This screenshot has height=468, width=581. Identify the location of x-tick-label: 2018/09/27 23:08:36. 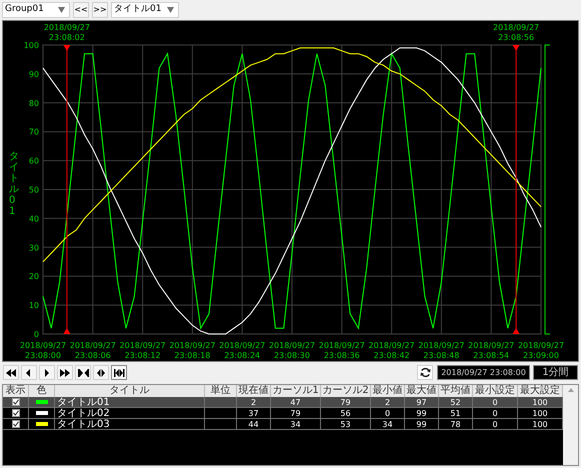
(341, 350).